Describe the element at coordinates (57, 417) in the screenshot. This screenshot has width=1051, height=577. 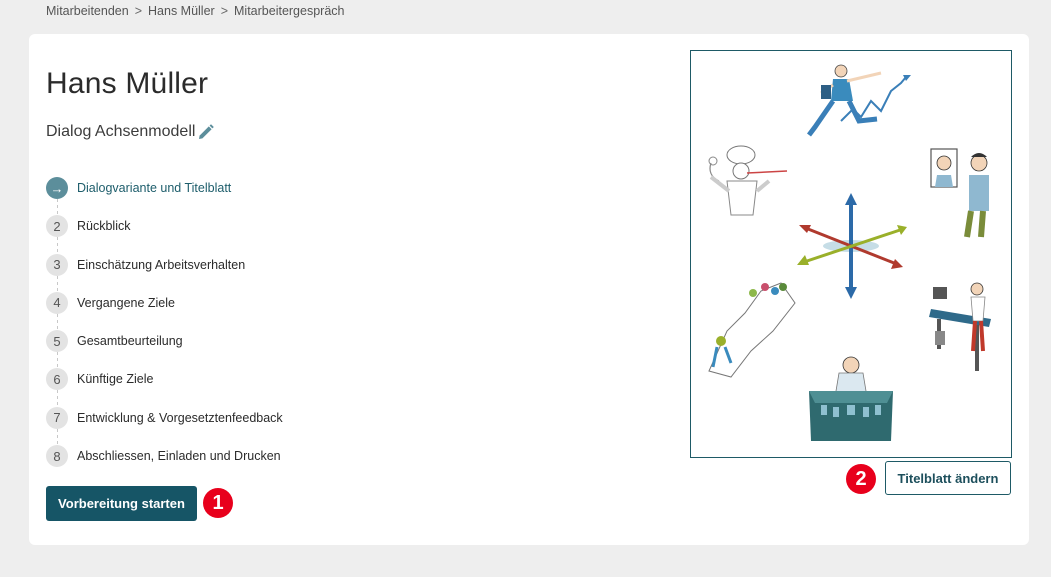
I see `step-number: 7` at that location.